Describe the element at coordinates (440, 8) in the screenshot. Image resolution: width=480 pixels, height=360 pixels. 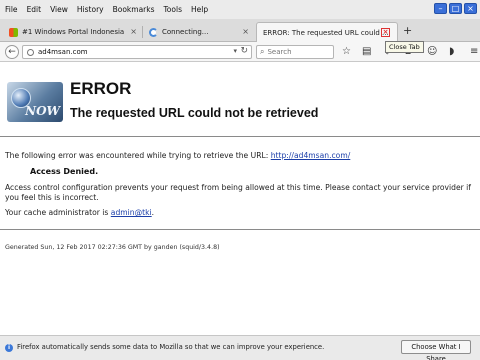
I see `minimize-icon: –` at that location.